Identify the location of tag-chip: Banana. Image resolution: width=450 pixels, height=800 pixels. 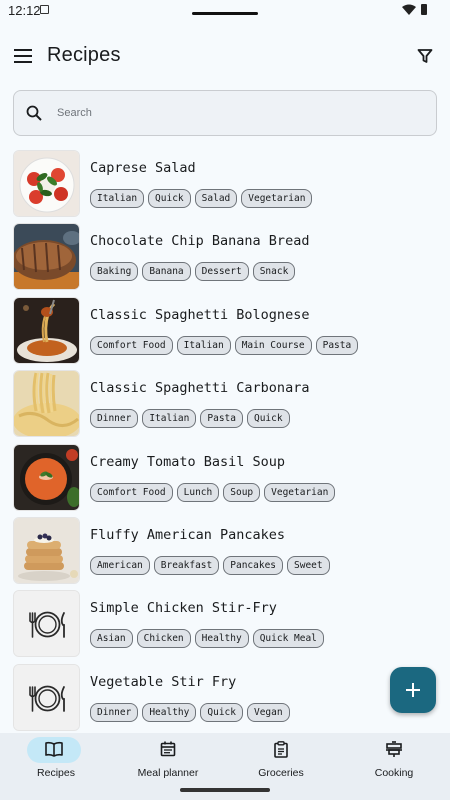
(166, 272).